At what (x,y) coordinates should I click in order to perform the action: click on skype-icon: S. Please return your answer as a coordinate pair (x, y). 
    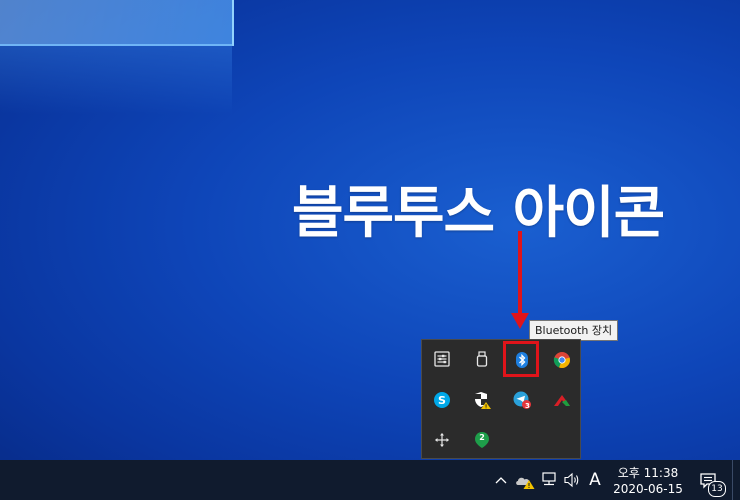
    Looking at the image, I should click on (442, 400).